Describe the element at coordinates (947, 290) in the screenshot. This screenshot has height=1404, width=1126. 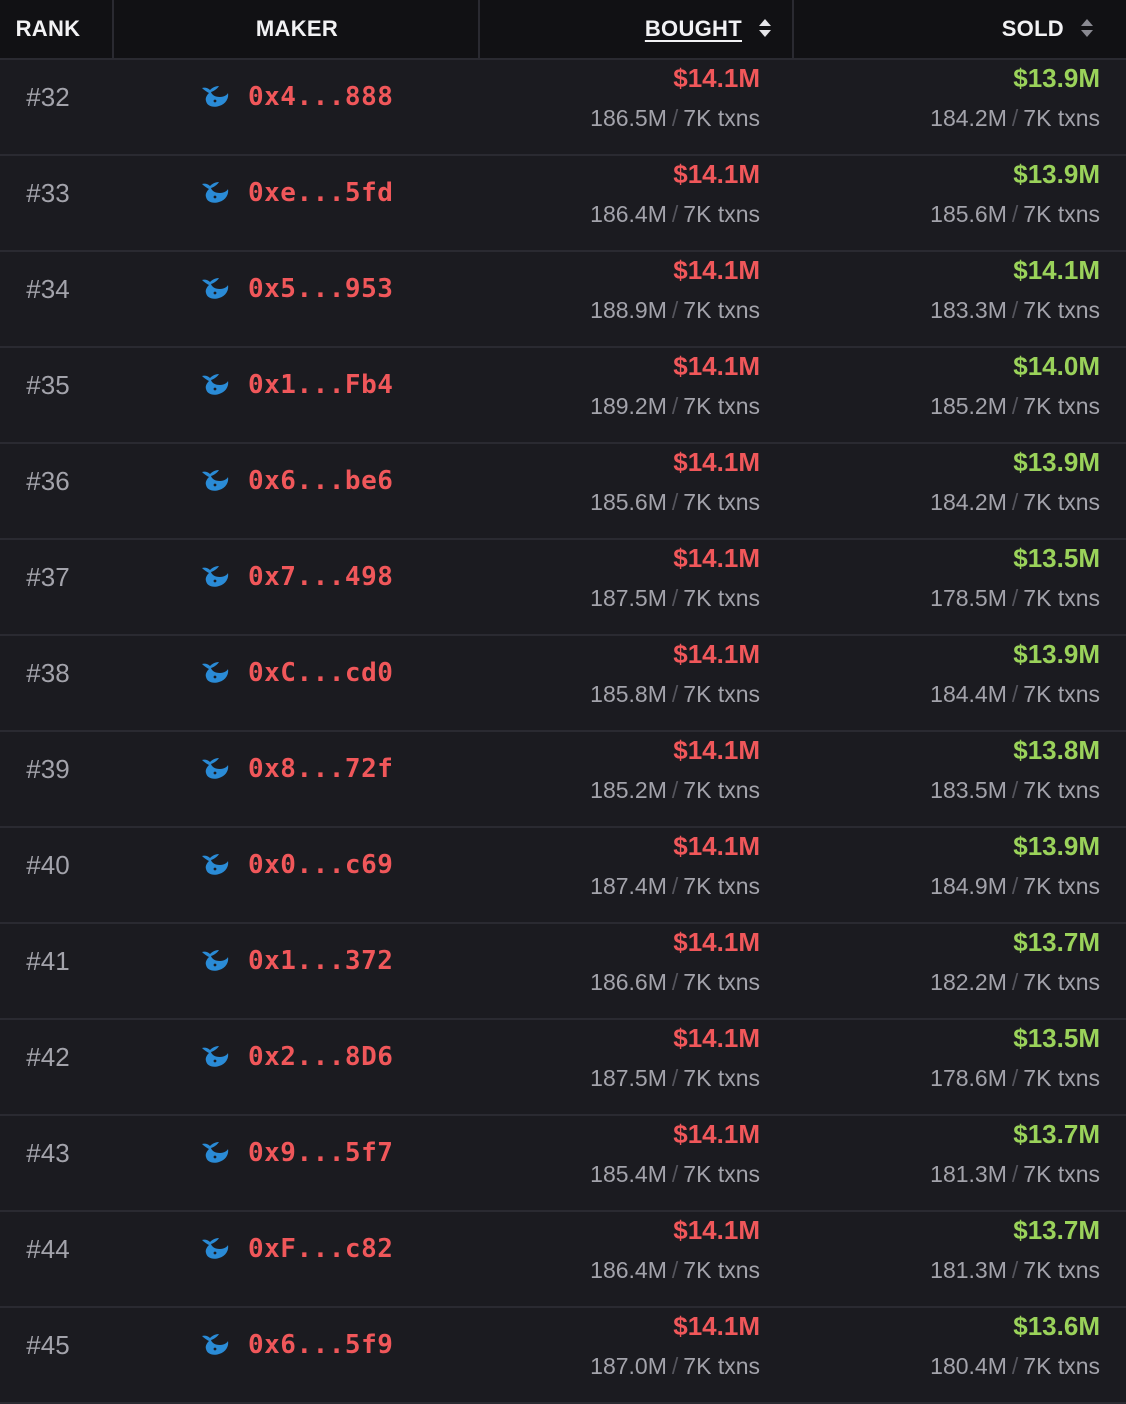
I see `sold-cell: $14.1M 183.3M/7K txns` at that location.